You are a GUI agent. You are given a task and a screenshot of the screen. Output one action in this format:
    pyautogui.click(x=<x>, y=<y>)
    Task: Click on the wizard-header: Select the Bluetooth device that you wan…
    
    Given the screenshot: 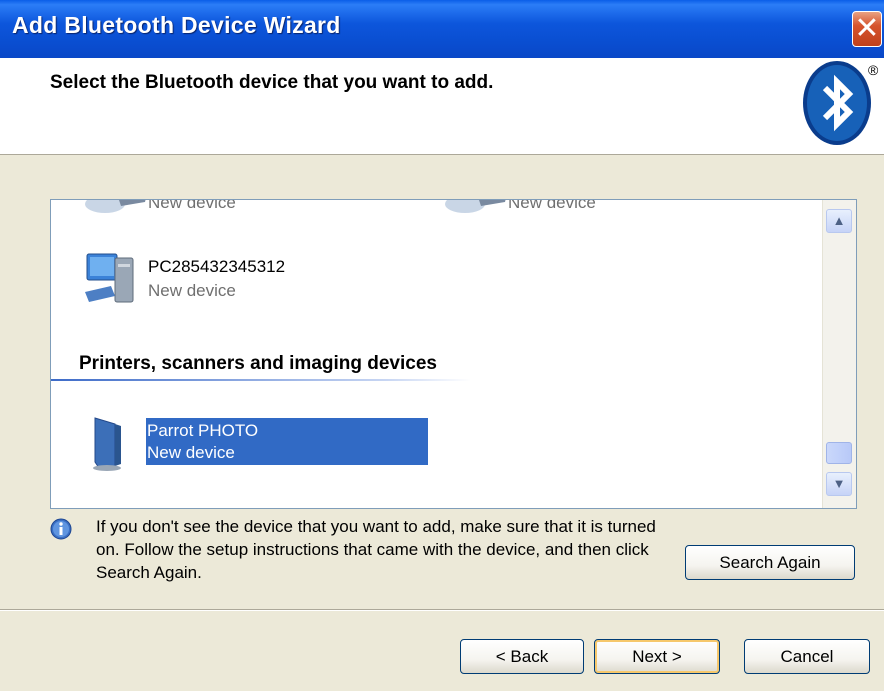 What is the action you would take?
    pyautogui.click(x=442, y=106)
    